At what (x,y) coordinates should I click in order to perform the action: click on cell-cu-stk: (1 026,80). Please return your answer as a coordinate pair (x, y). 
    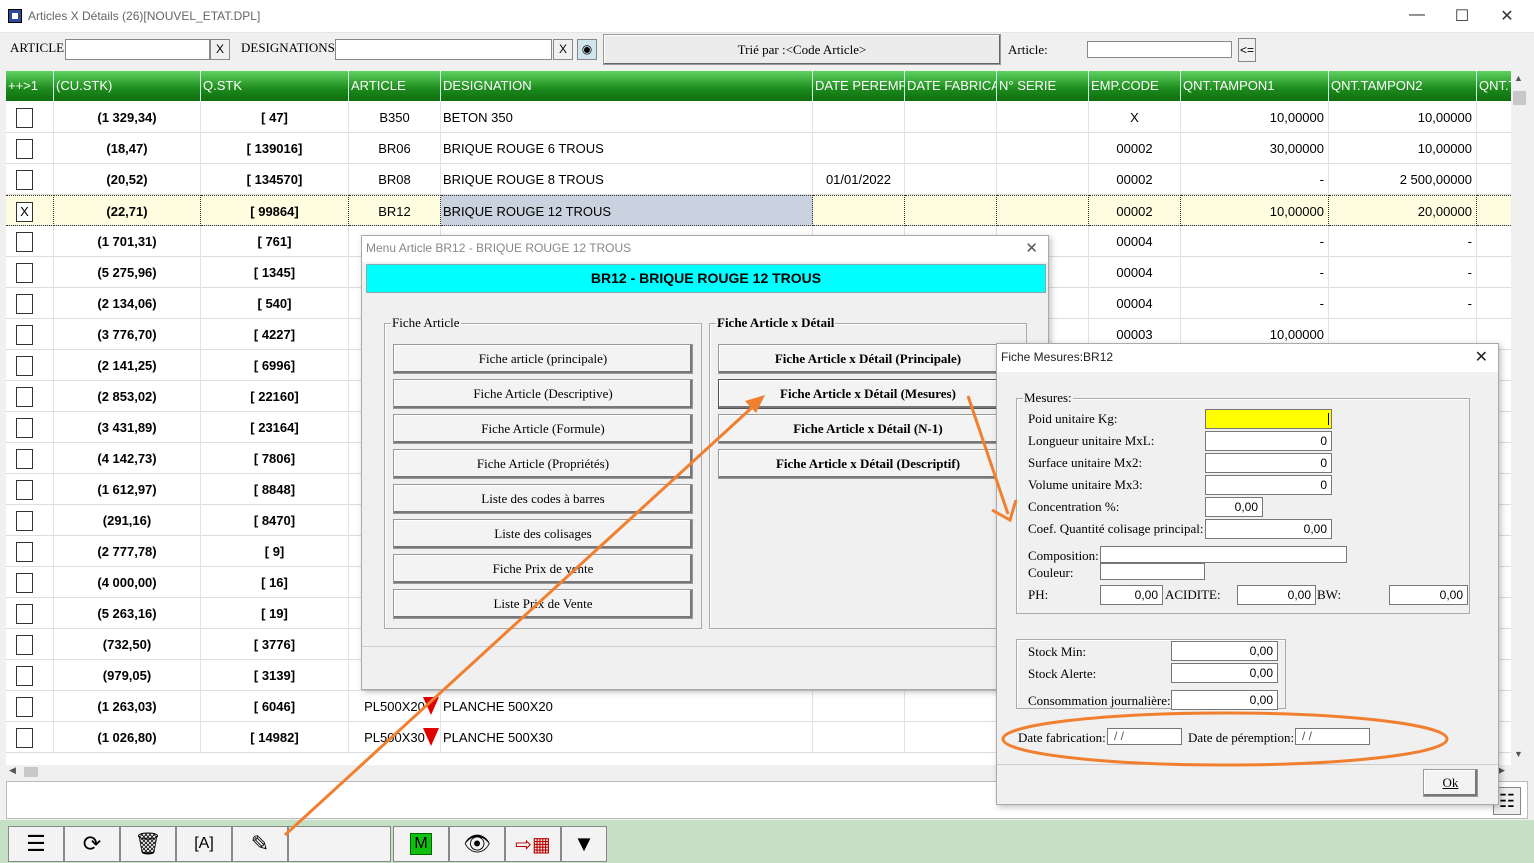
    Looking at the image, I should click on (127, 737).